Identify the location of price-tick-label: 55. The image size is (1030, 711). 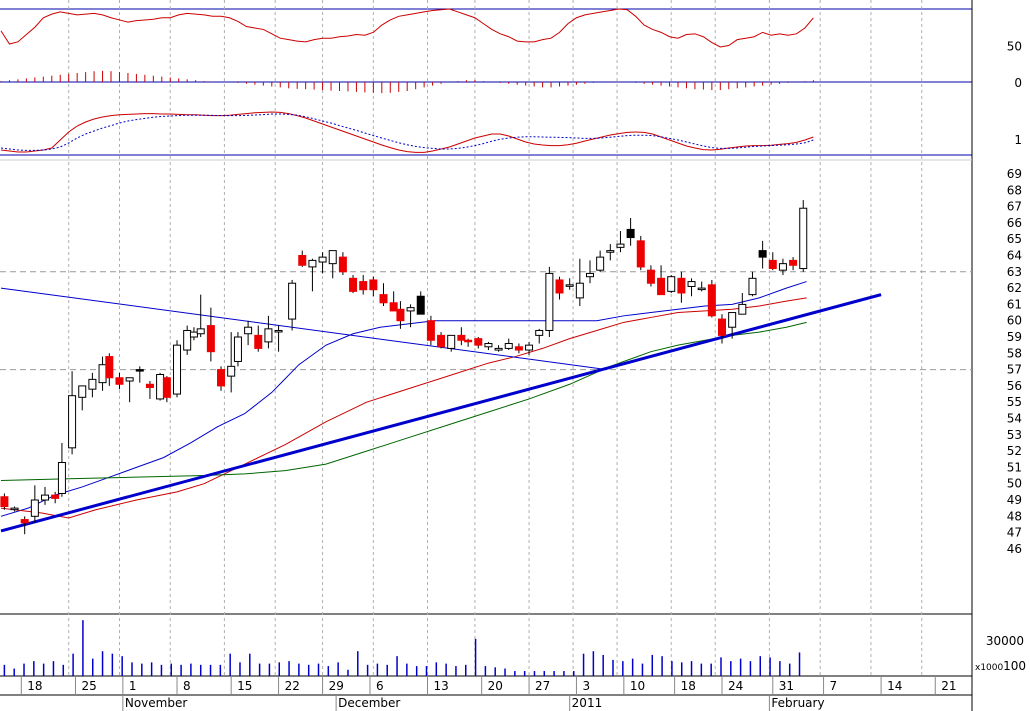
(1014, 402).